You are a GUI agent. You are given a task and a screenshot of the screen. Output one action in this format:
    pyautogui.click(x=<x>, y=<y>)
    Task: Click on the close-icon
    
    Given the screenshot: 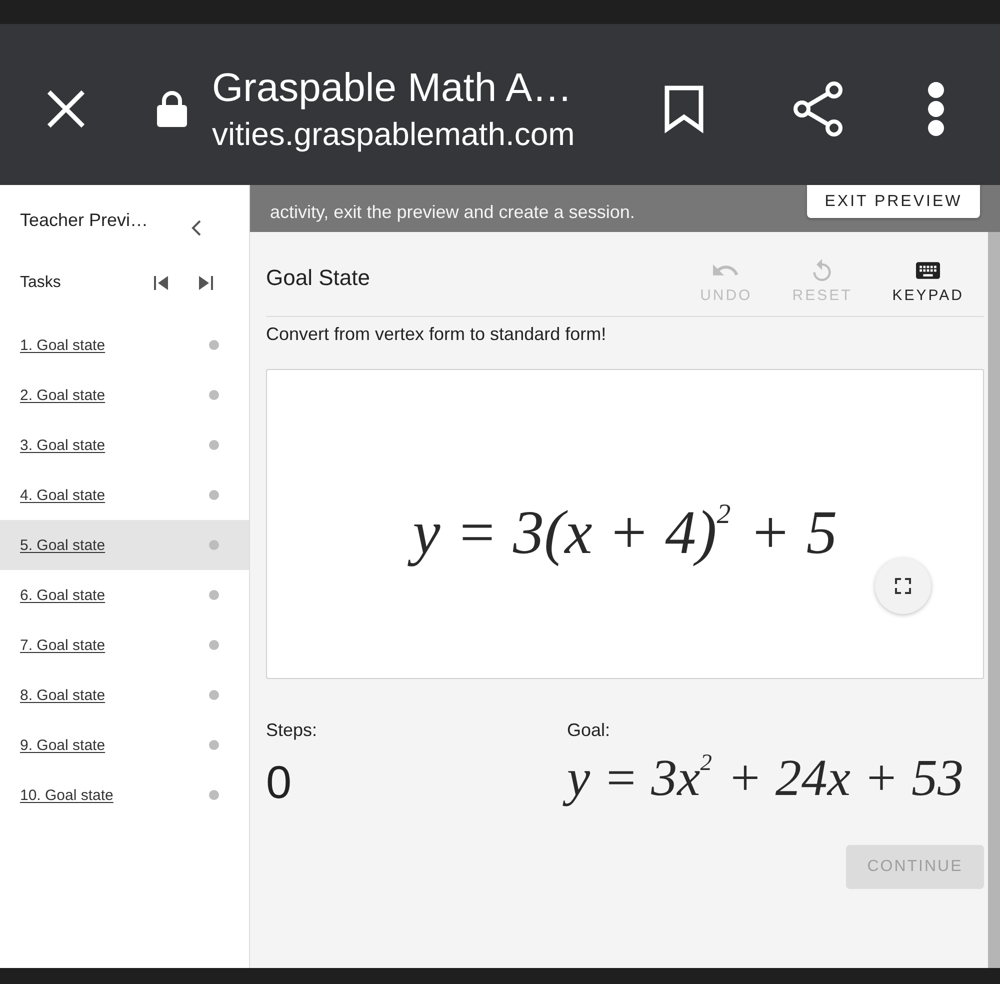 What is the action you would take?
    pyautogui.click(x=66, y=108)
    